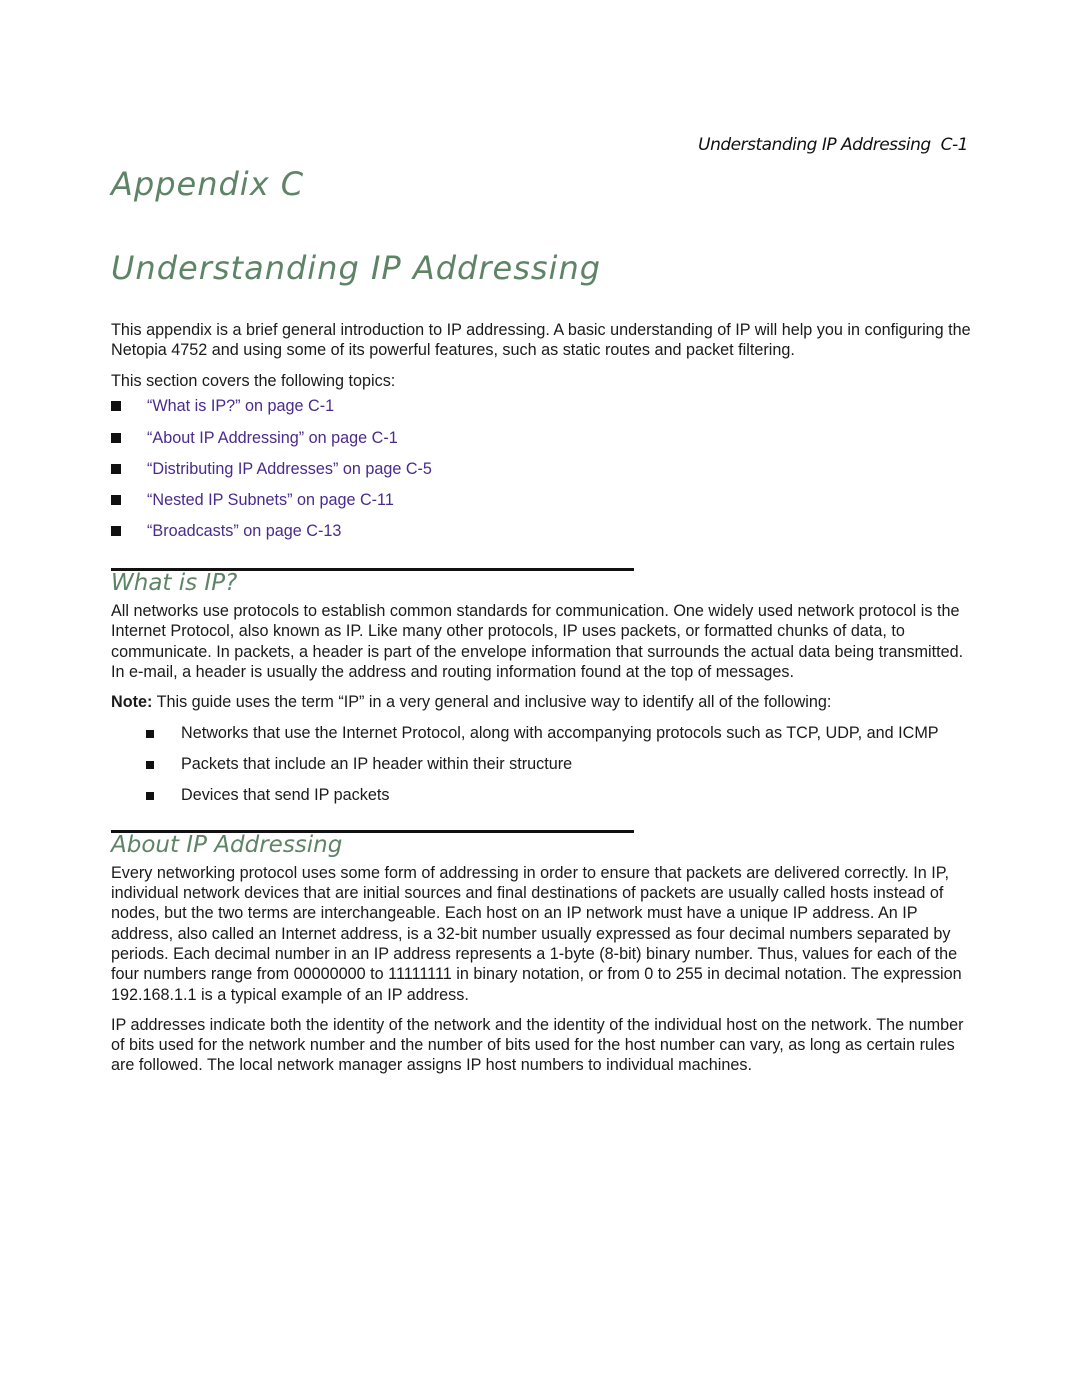 This screenshot has height=1397, width=1080. What do you see at coordinates (208, 184) in the screenshot?
I see `chapter-label: Appendix C` at bounding box center [208, 184].